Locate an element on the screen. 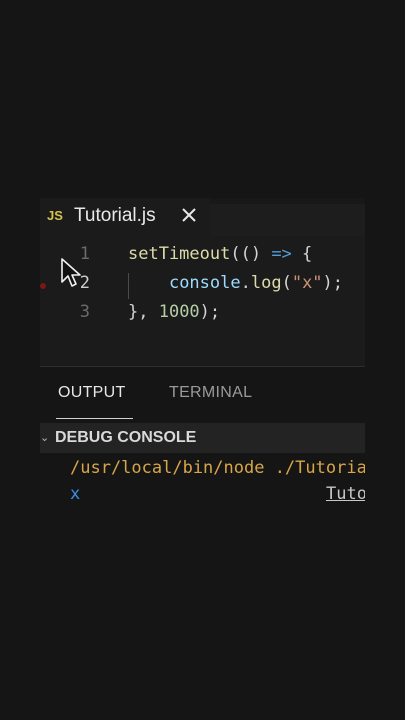 The height and width of the screenshot is (720, 405). close-icon is located at coordinates (189, 215).